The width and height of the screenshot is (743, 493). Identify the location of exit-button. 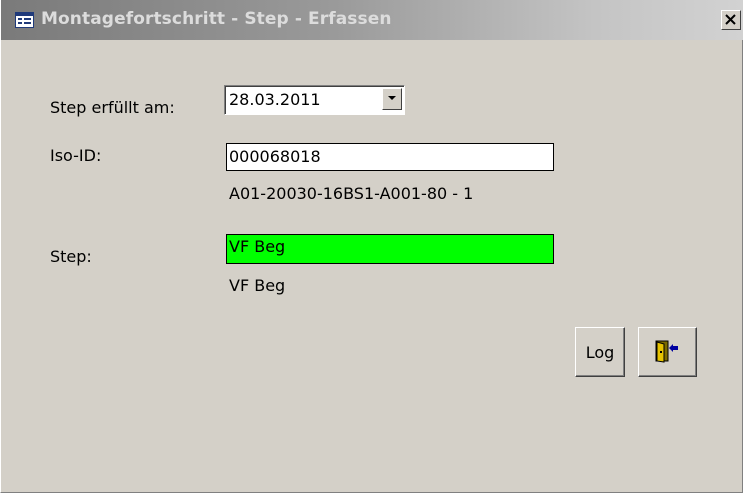
(667, 352).